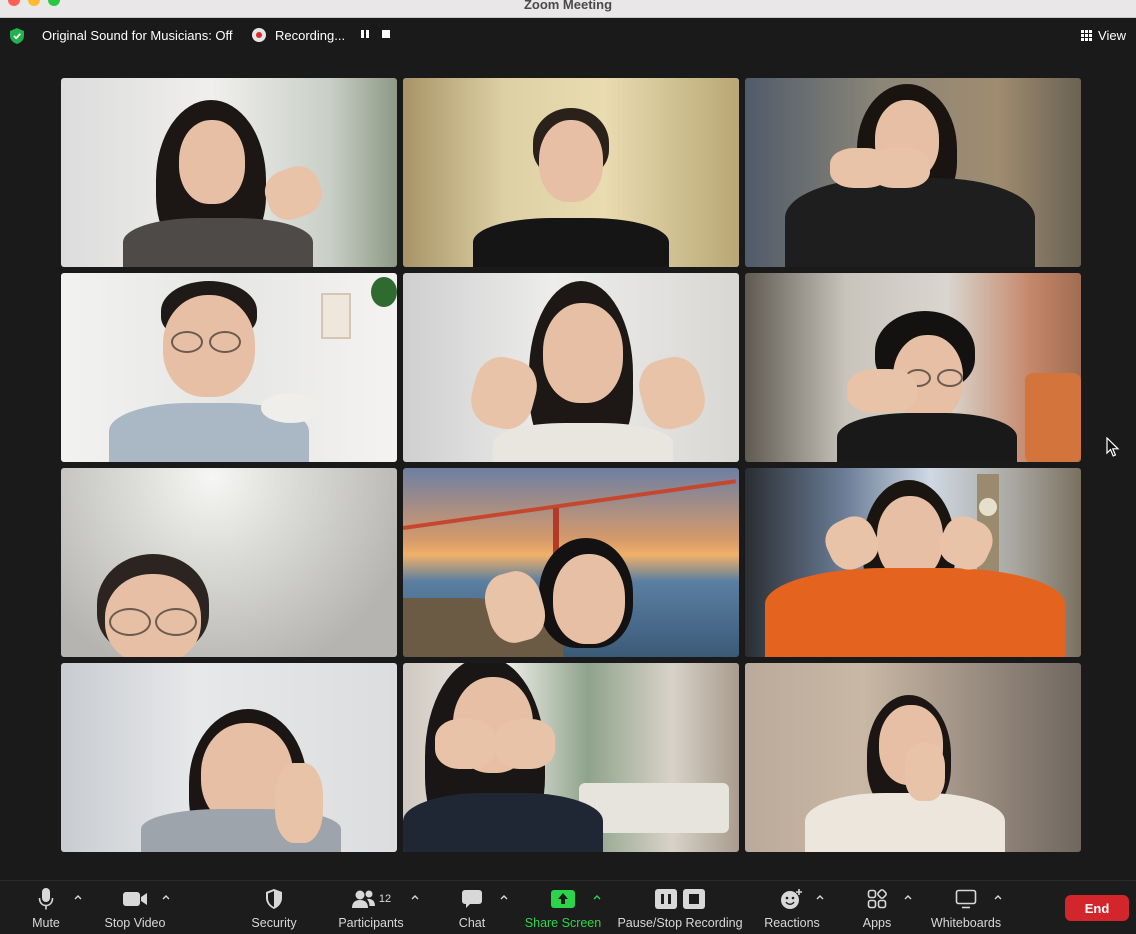  Describe the element at coordinates (563, 923) in the screenshot. I see `share-screen-label: Share Screen` at that location.